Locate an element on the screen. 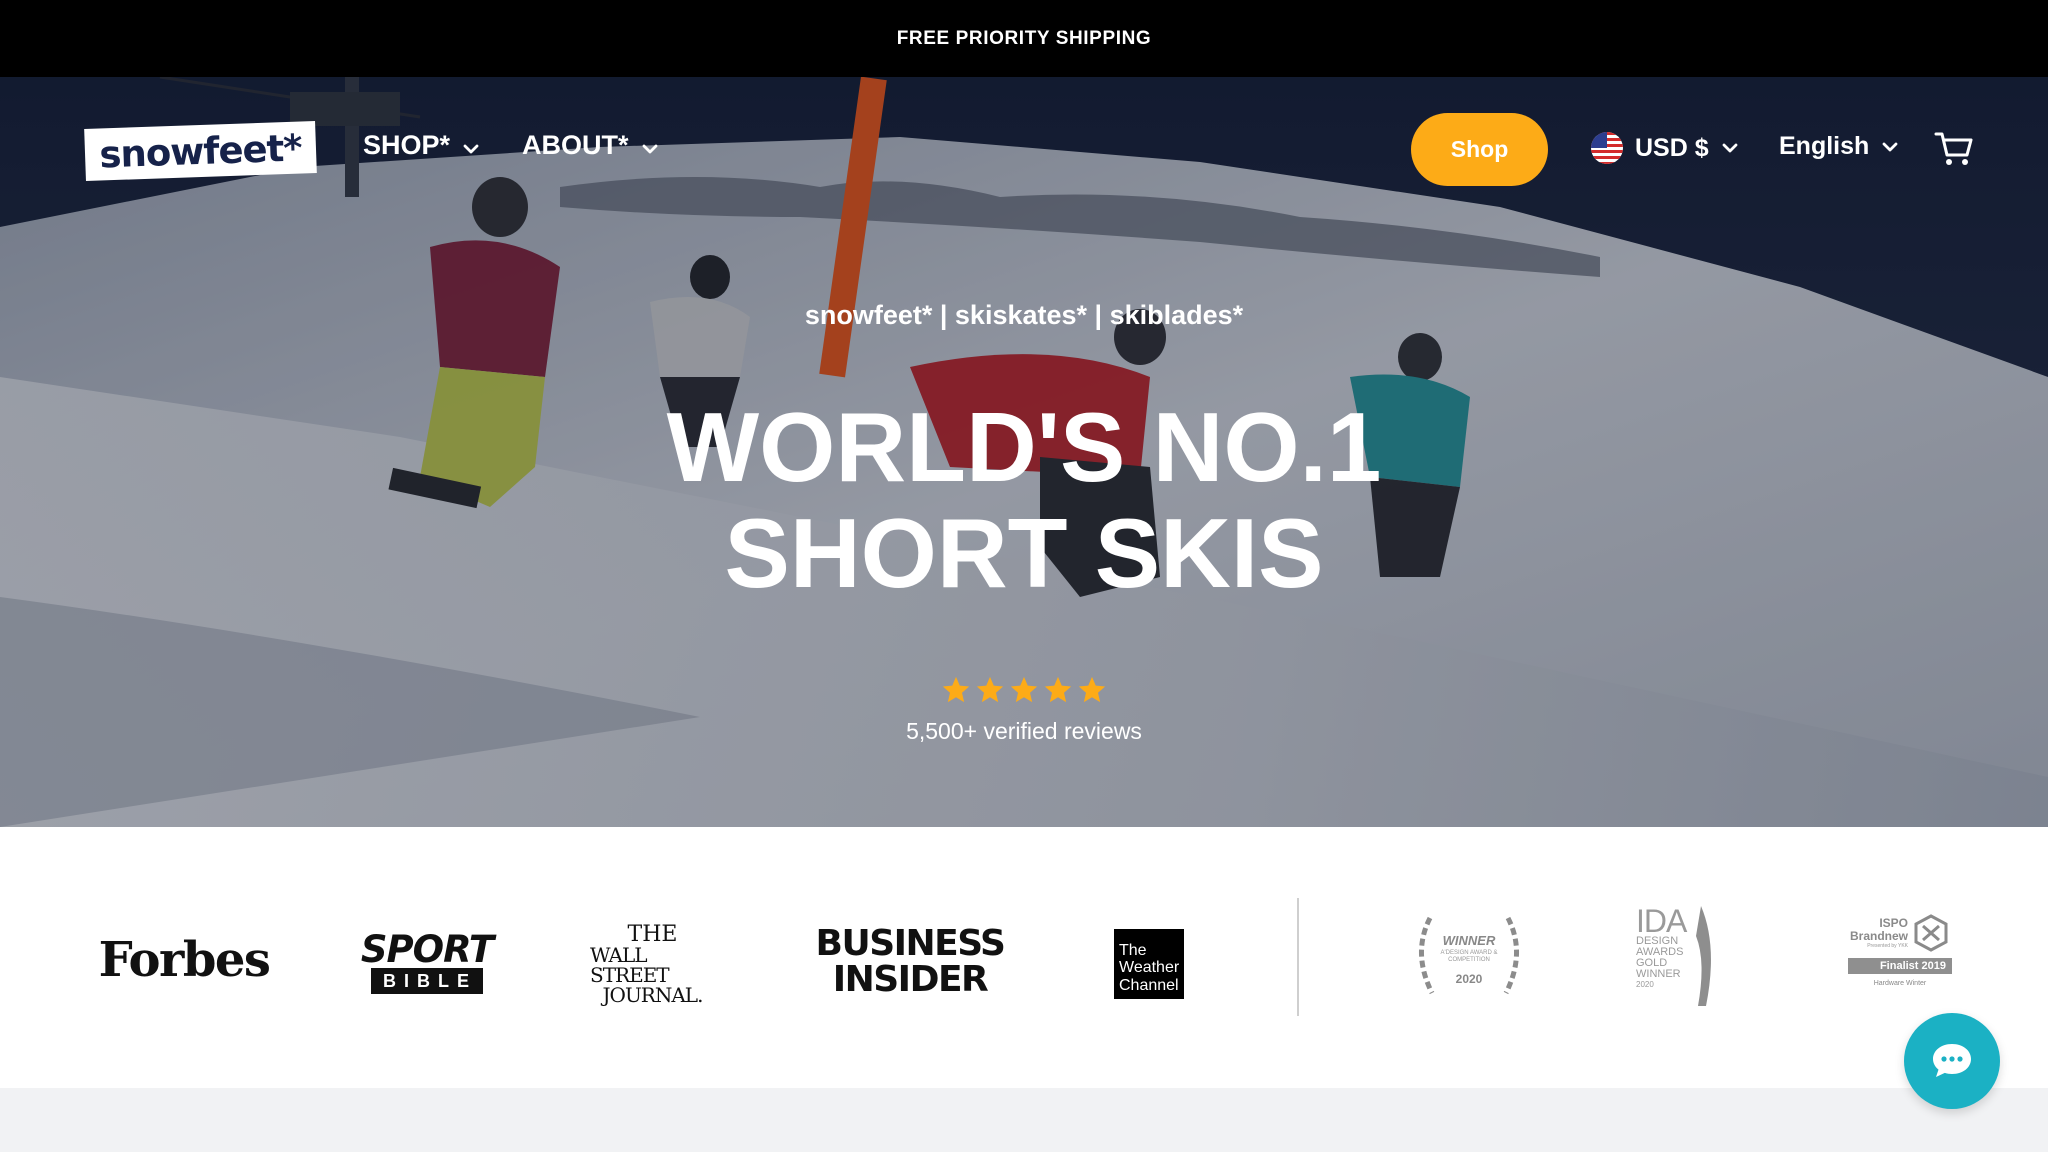 Image resolution: width=2048 pixels, height=1152 pixels. ispo-hexagon-icon is located at coordinates (1931, 933).